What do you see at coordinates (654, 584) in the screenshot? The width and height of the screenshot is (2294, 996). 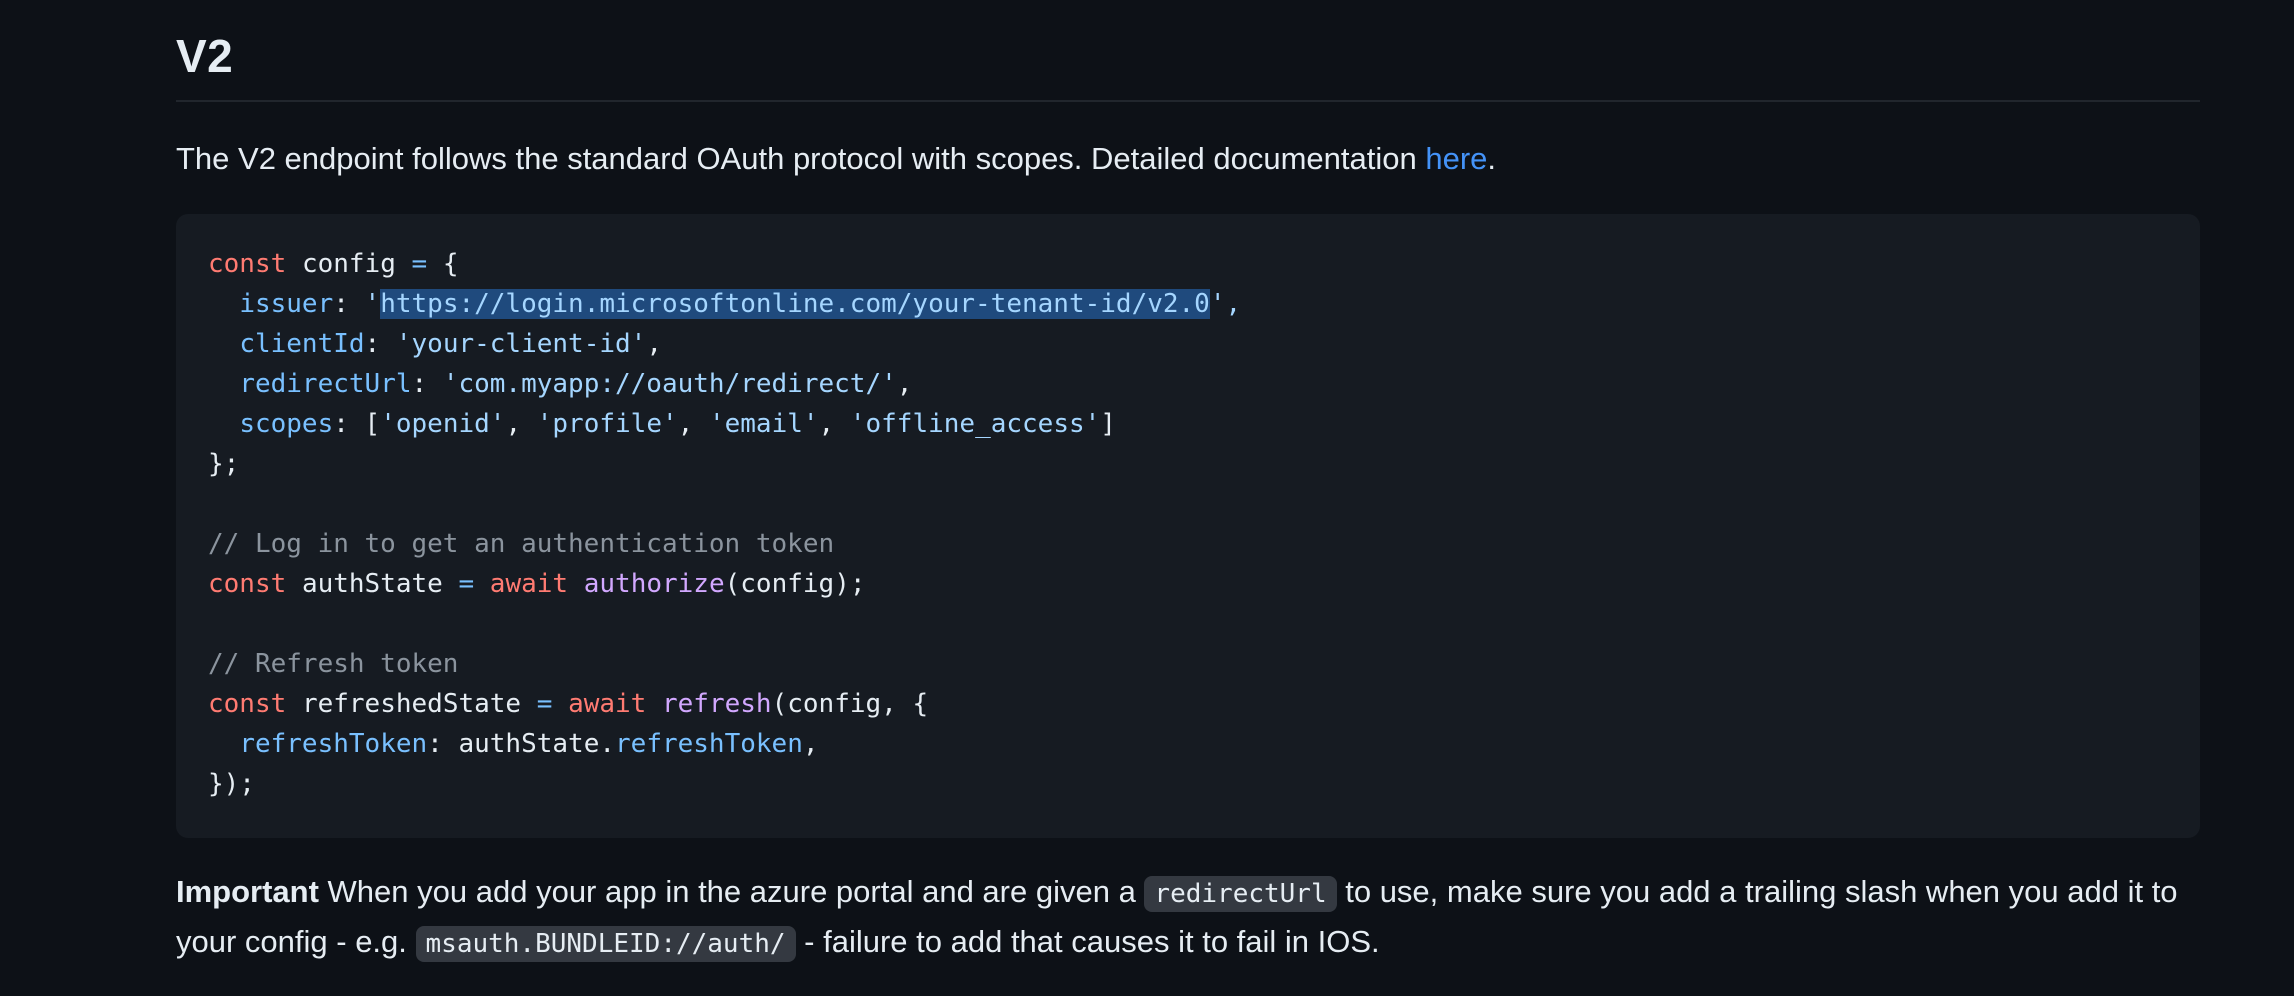 I see `function-name: authorize` at bounding box center [654, 584].